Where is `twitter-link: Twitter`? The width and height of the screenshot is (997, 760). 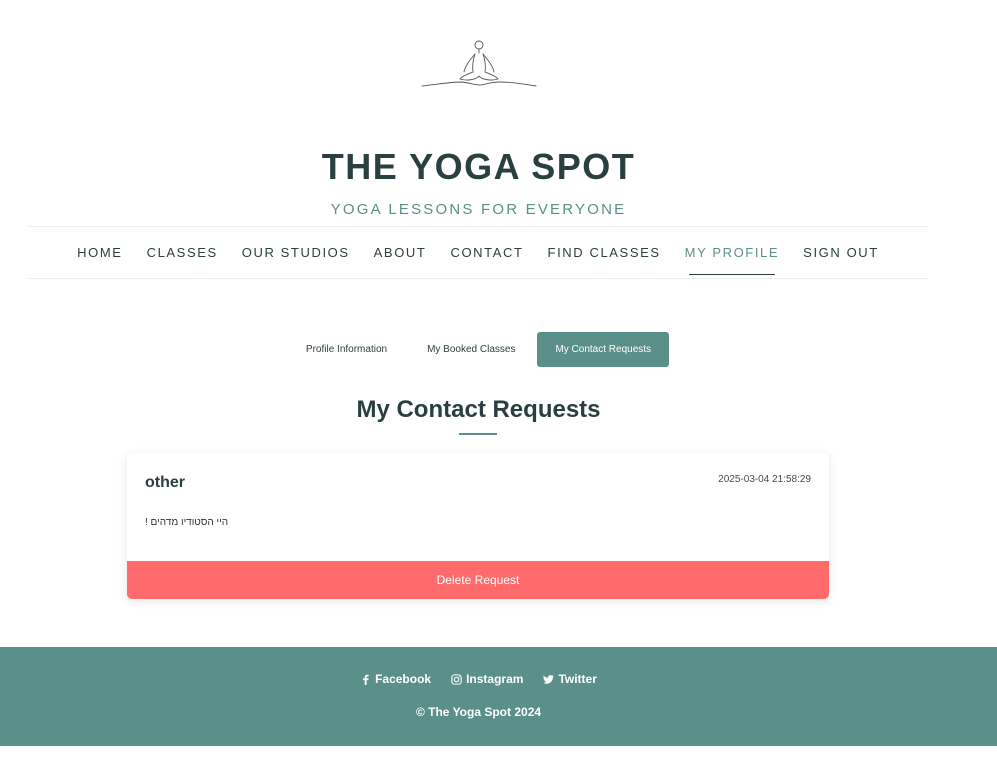
twitter-link: Twitter is located at coordinates (570, 679).